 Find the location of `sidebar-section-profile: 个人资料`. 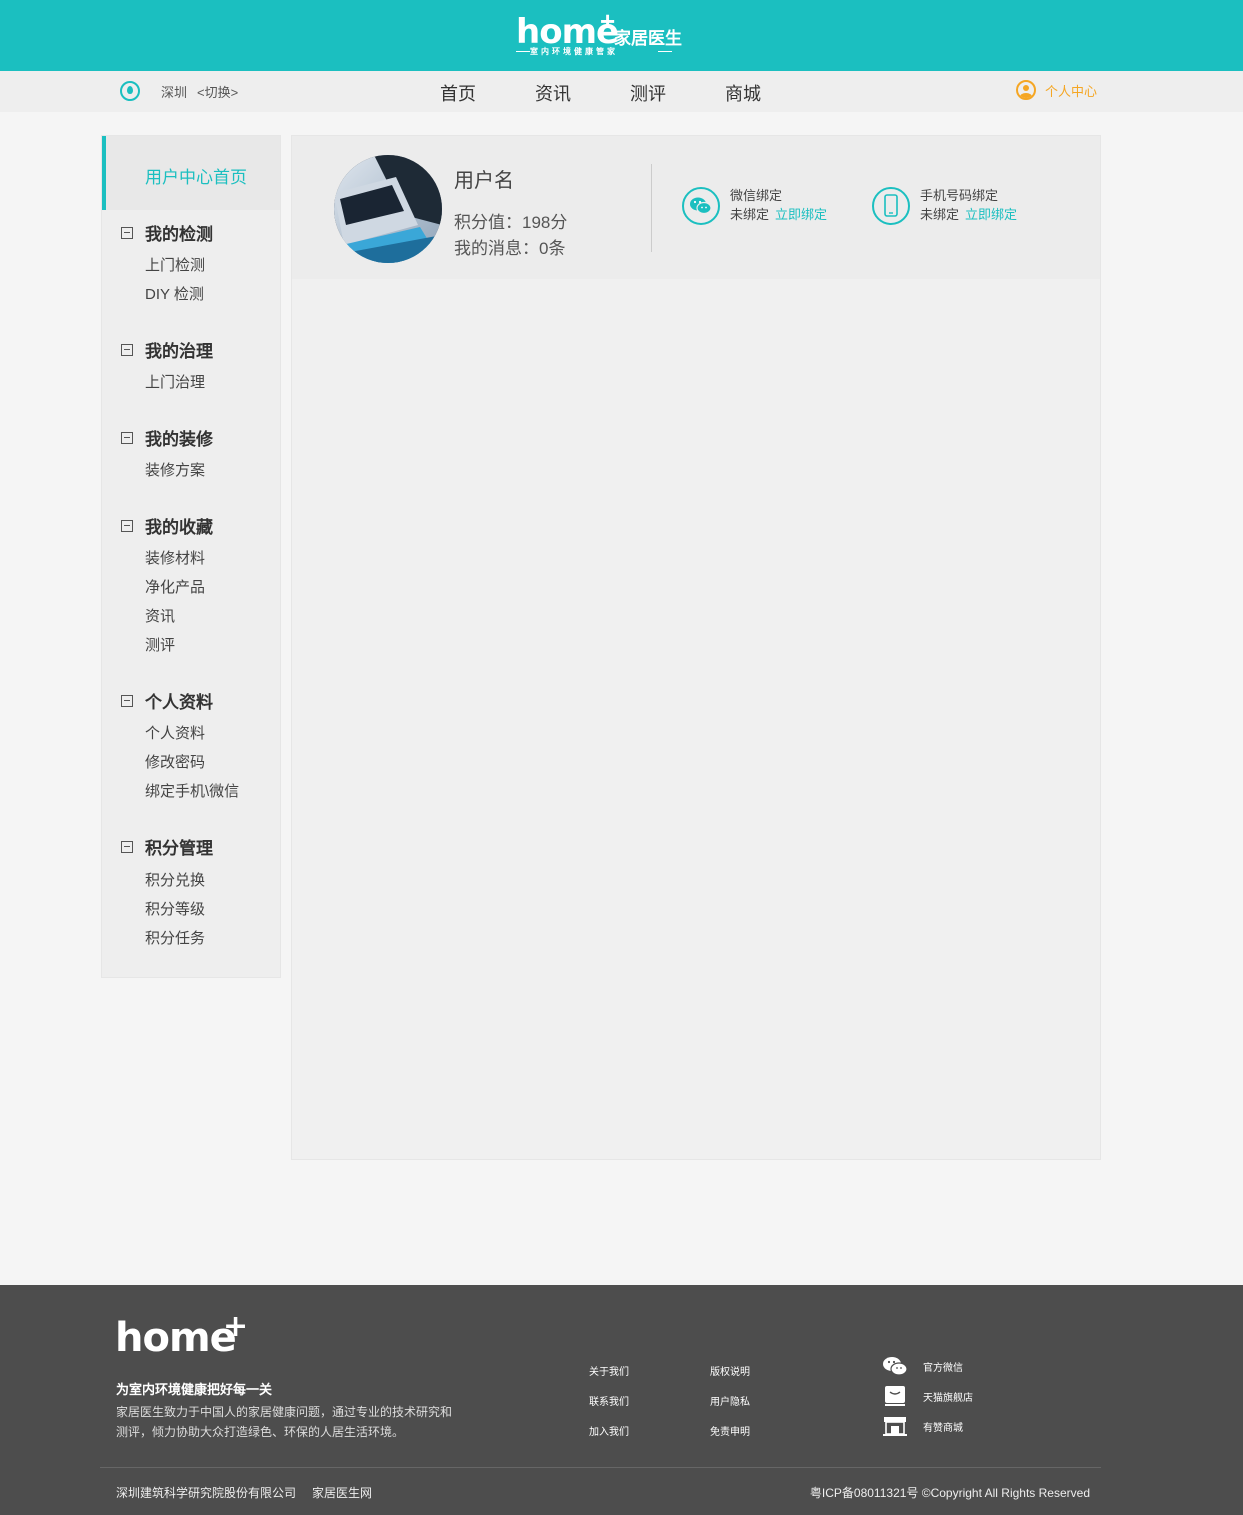

sidebar-section-profile: 个人资料 is located at coordinates (167, 700).